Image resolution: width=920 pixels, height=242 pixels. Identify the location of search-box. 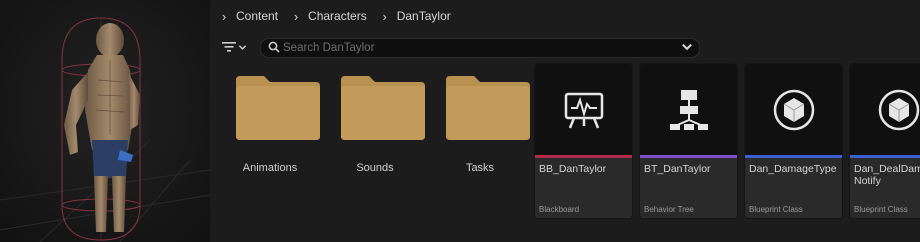
(480, 48).